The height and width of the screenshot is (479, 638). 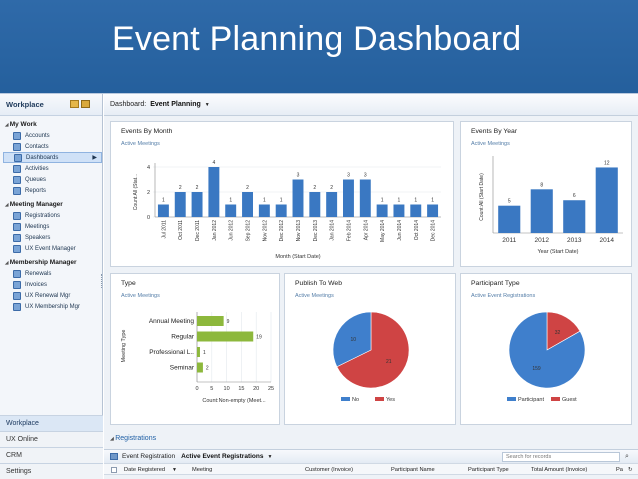 What do you see at coordinates (52, 295) in the screenshot?
I see `sidebar-item-ux-renewal-mgr: UX Renewal Mgr` at bounding box center [52, 295].